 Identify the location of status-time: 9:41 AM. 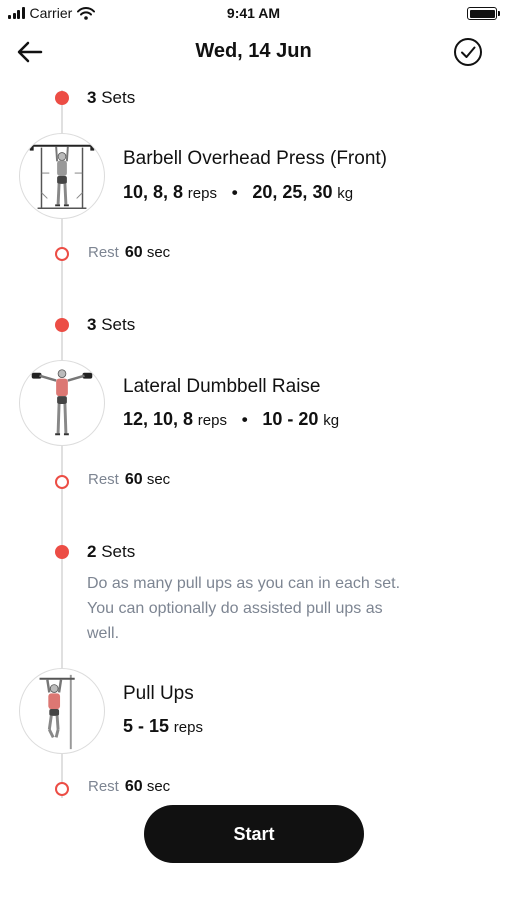
(253, 13).